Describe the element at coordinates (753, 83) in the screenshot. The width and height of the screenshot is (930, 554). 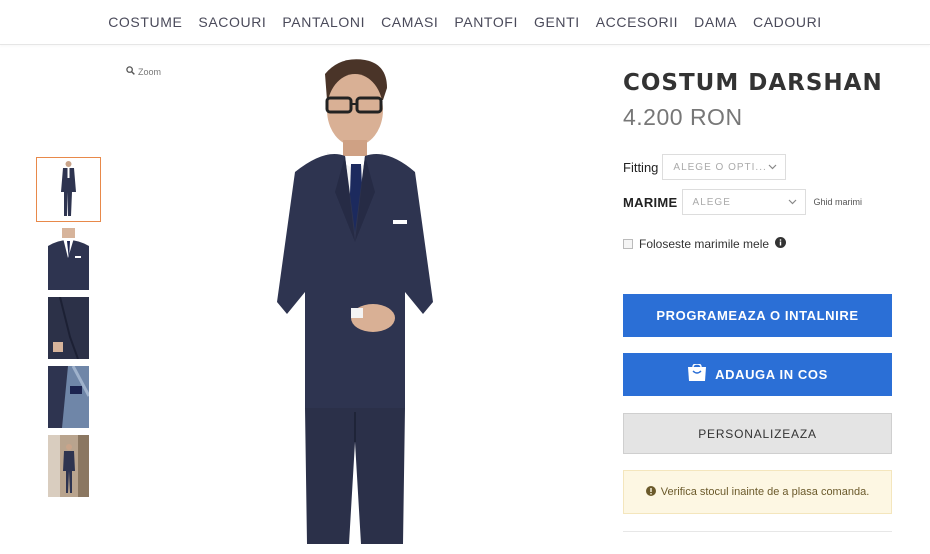
I see `product-title: COSTUM DARSHAN` at that location.